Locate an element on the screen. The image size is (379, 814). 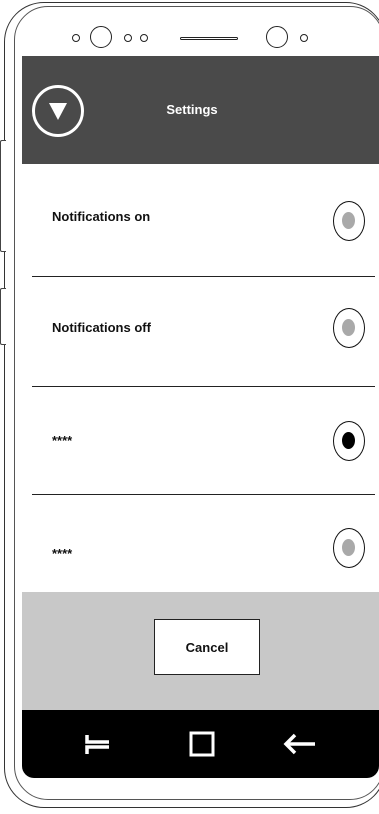
front-sensor is located at coordinates (277, 37).